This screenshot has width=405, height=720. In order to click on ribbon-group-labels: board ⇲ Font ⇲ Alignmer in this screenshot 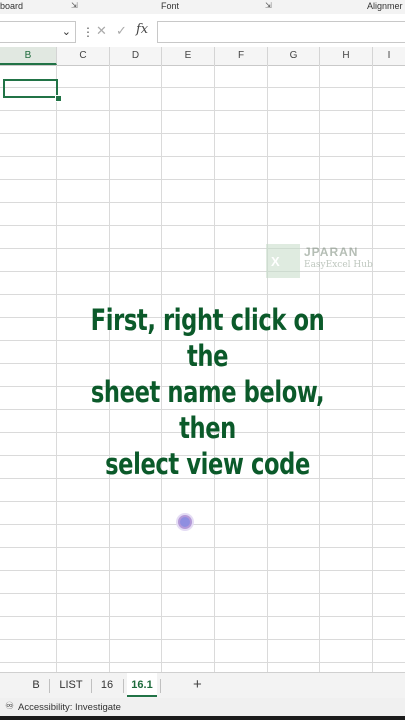, I will do `click(202, 7)`.